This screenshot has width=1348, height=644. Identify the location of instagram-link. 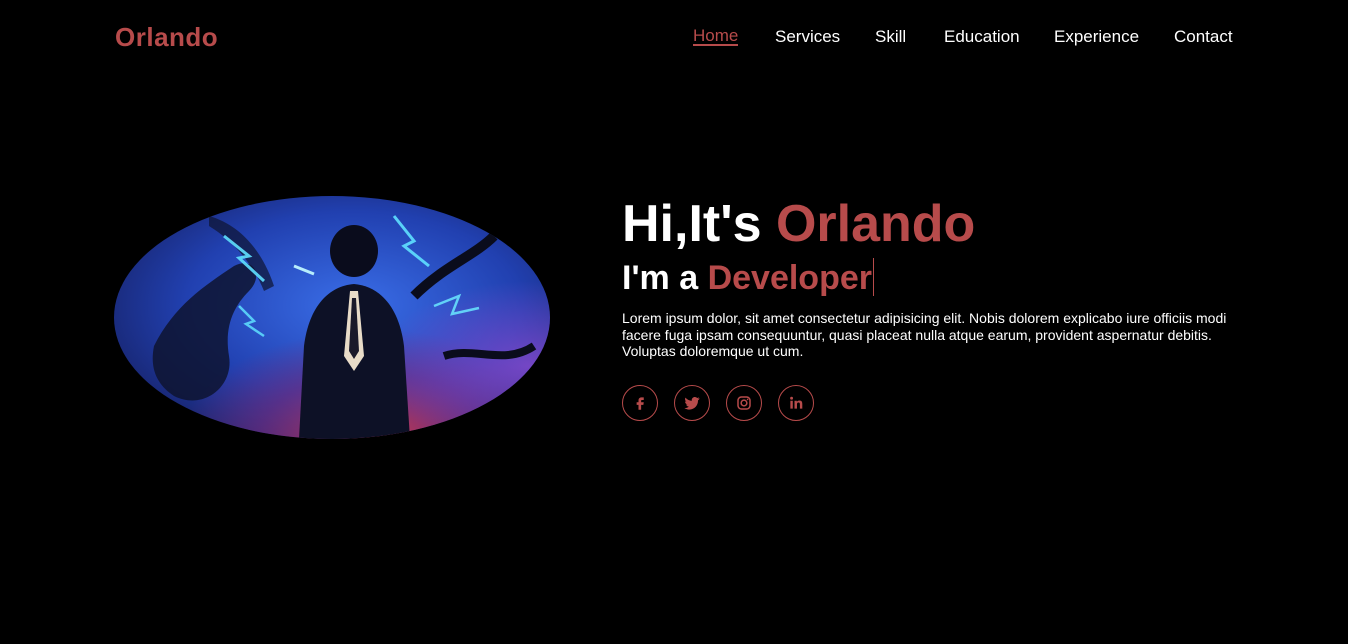
(744, 403).